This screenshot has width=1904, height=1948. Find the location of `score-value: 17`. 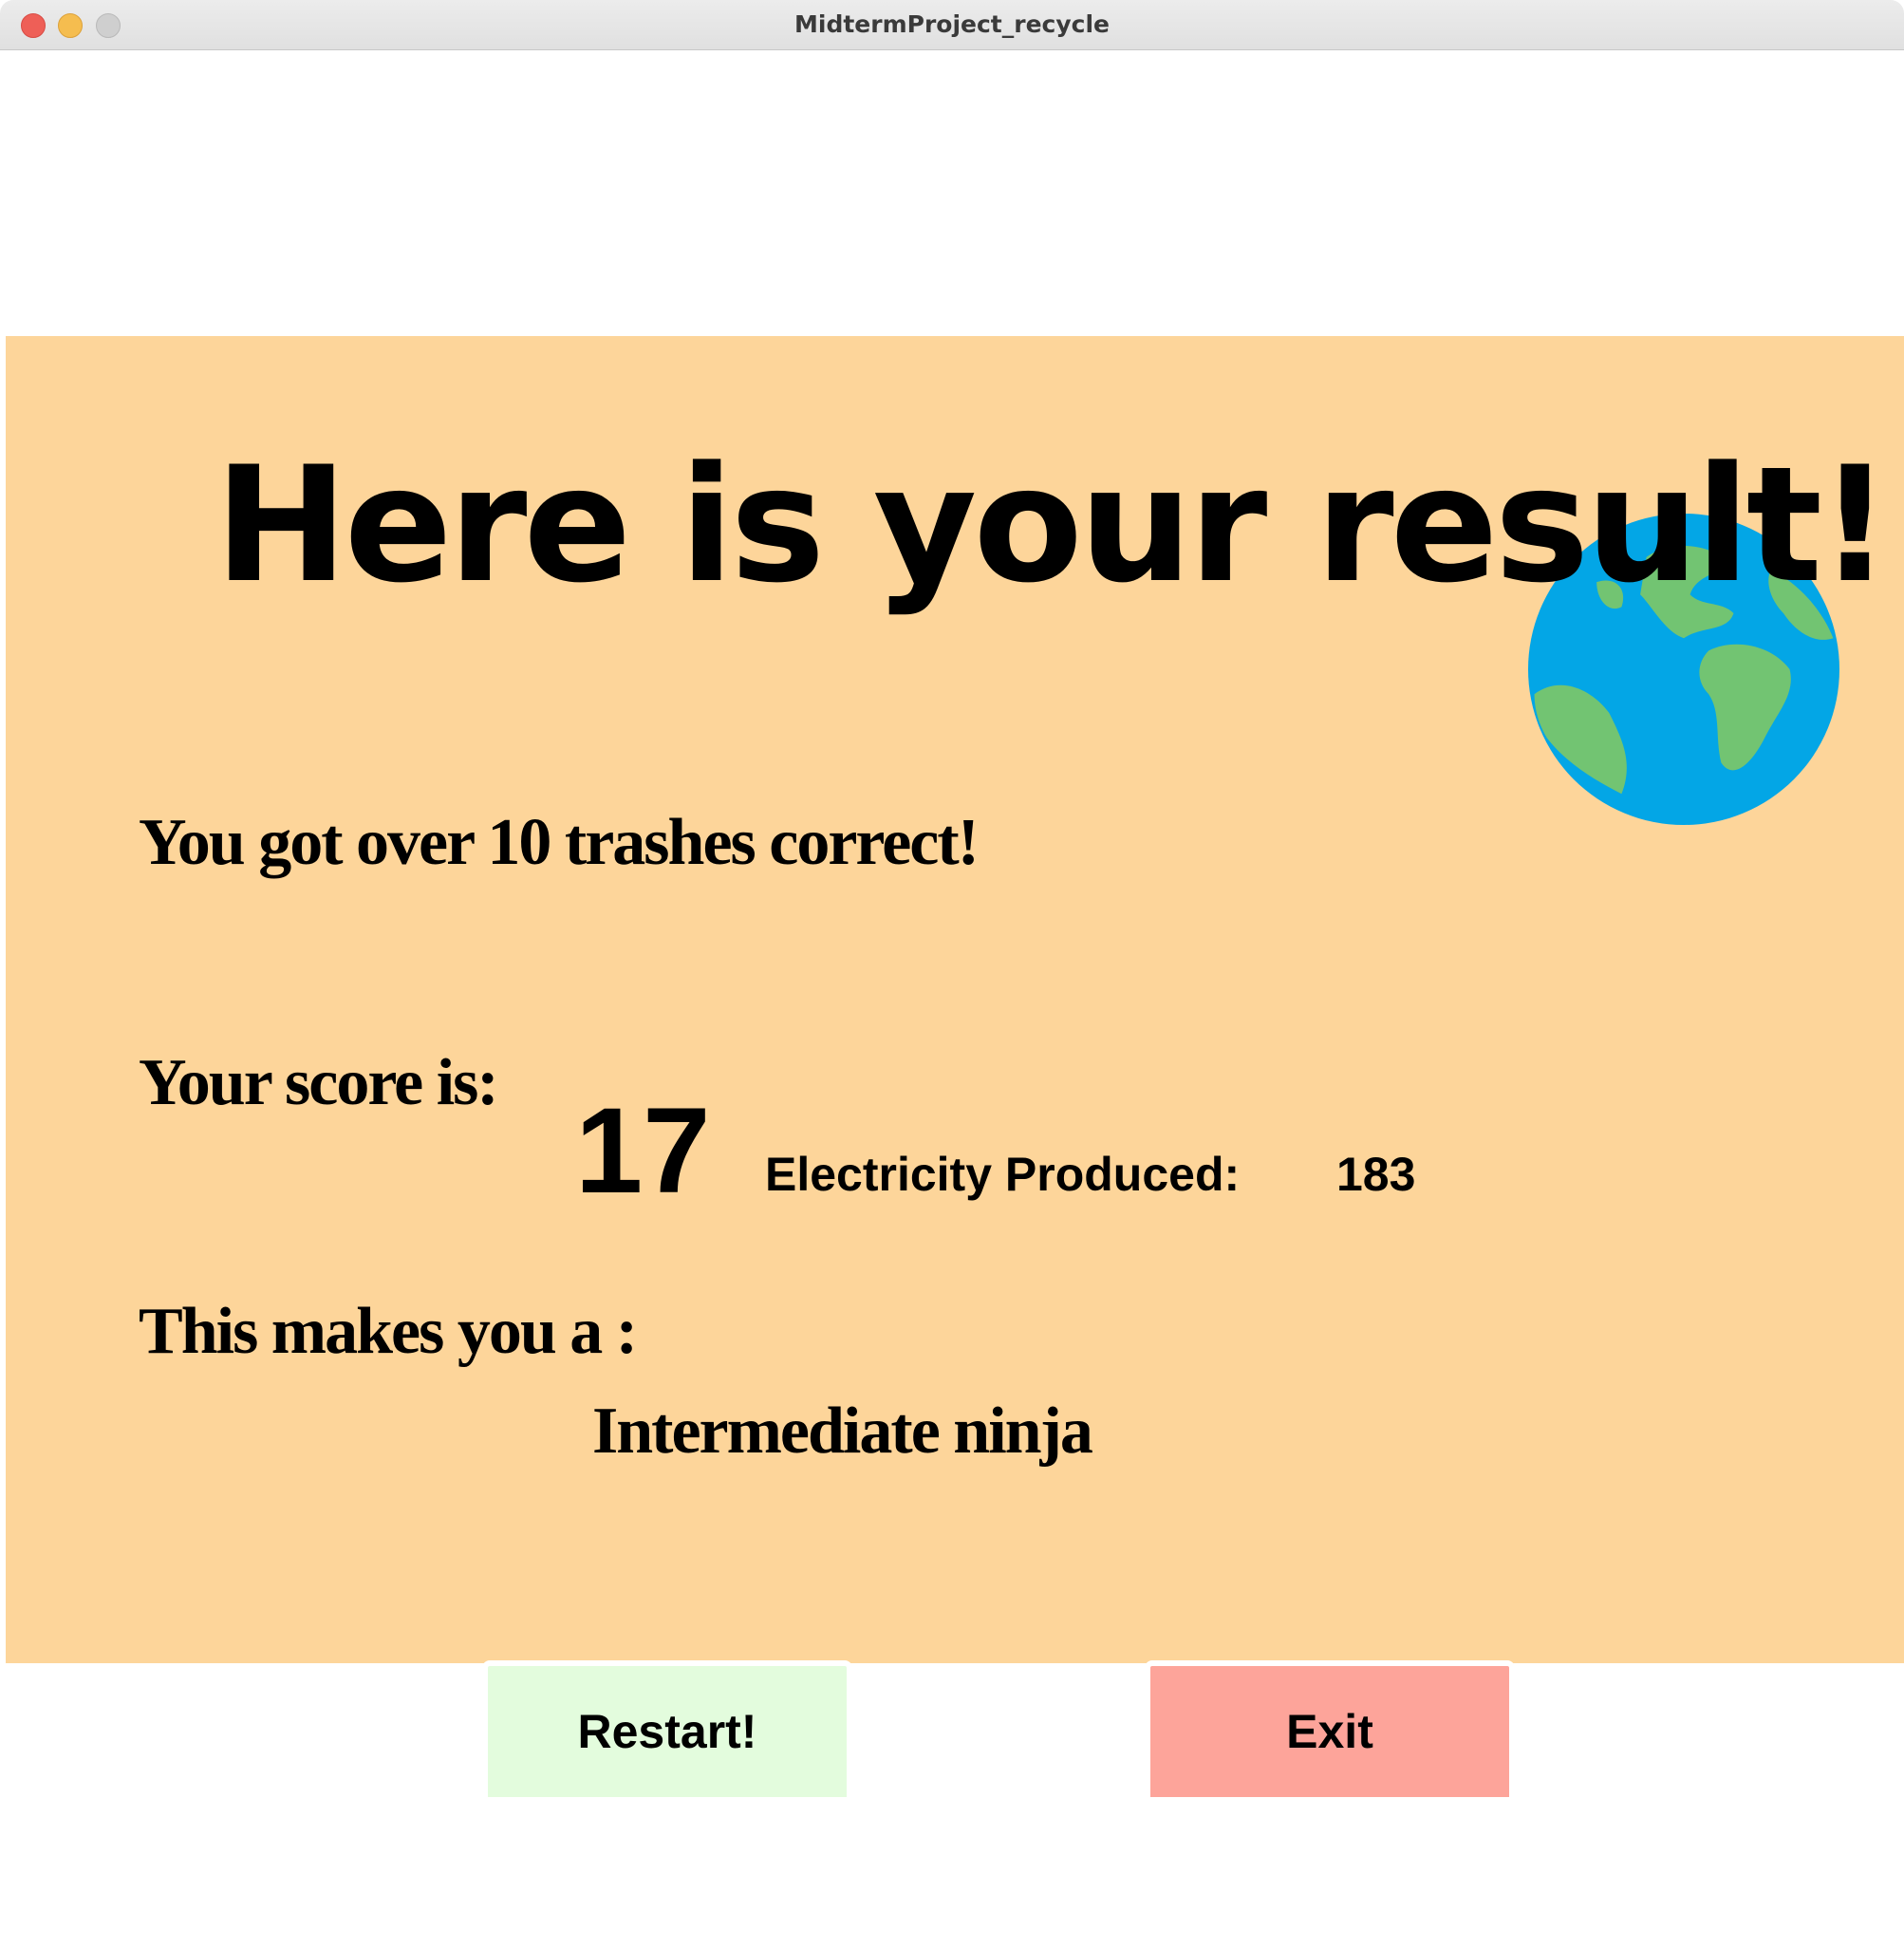

score-value: 17 is located at coordinates (643, 1151).